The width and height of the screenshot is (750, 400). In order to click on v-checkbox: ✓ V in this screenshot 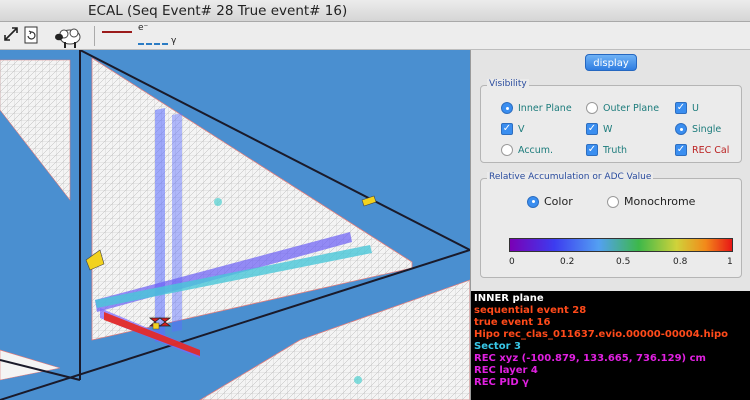, I will do `click(513, 129)`.